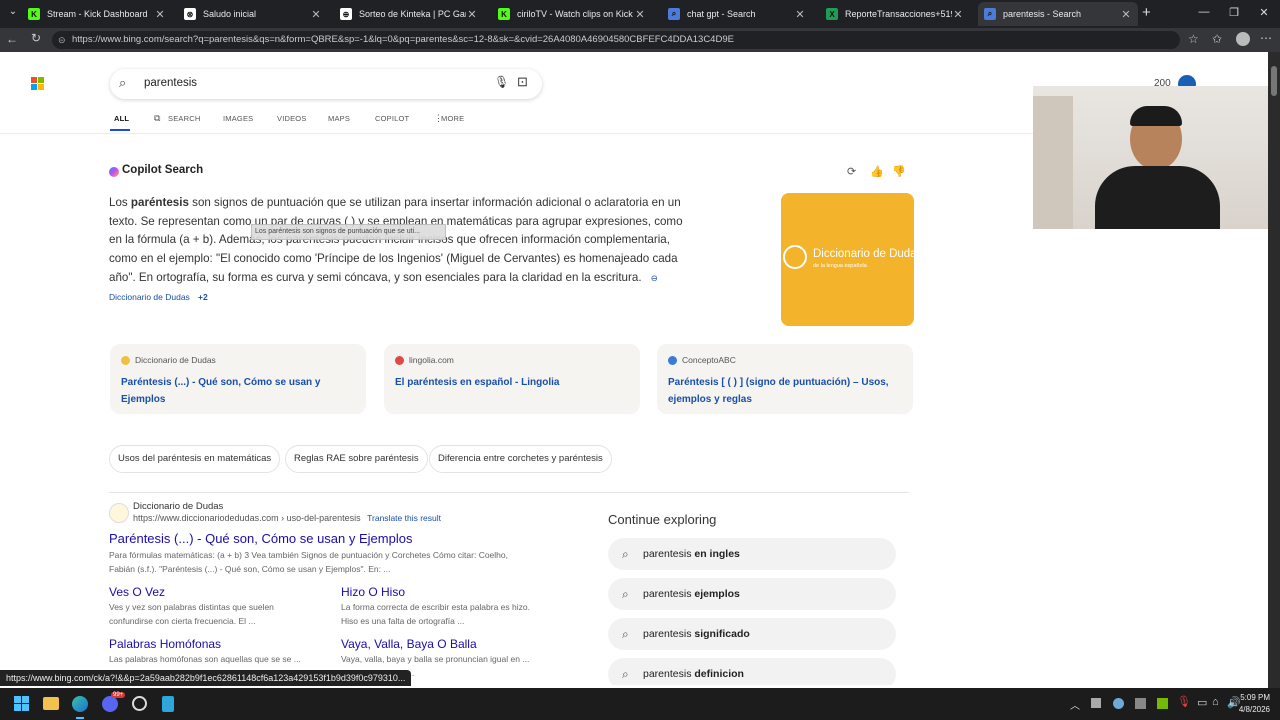 This screenshot has width=1280, height=720. Describe the element at coordinates (1249, 709) in the screenshot. I see `clock-date: 4/8/2026` at that location.